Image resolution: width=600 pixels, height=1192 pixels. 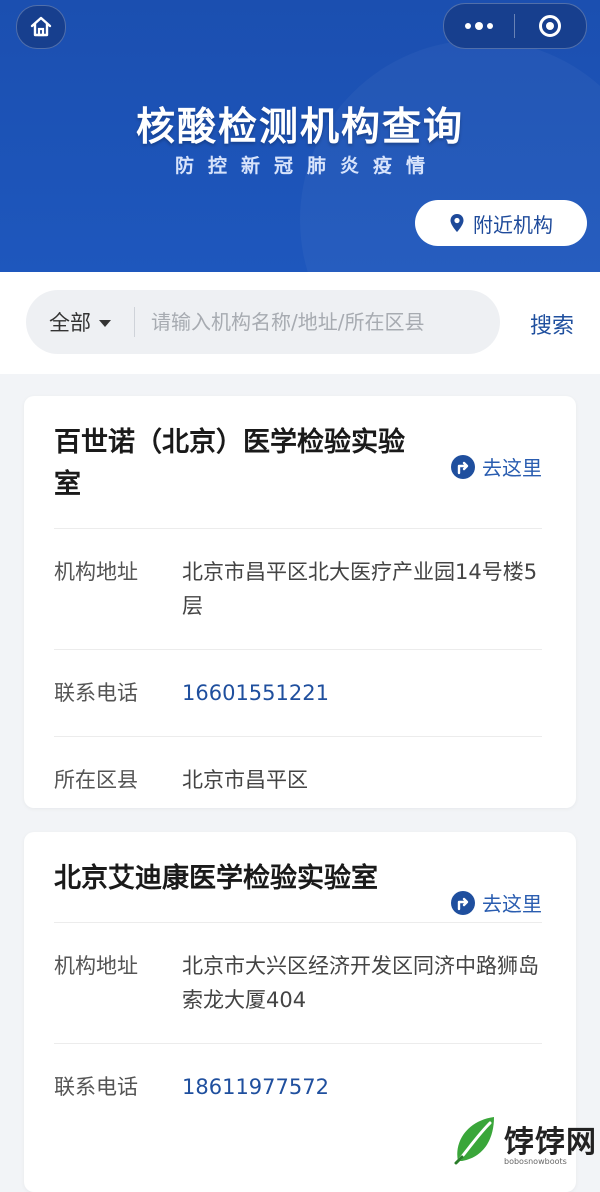 I want to click on search-button: 搜索, so click(x=552, y=323).